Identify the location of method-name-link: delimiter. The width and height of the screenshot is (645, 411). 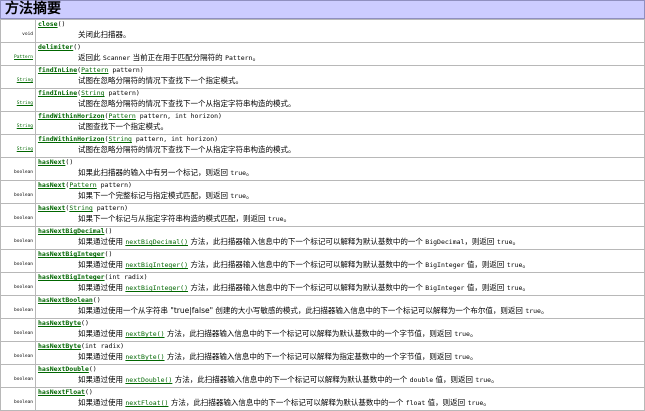
(55, 47).